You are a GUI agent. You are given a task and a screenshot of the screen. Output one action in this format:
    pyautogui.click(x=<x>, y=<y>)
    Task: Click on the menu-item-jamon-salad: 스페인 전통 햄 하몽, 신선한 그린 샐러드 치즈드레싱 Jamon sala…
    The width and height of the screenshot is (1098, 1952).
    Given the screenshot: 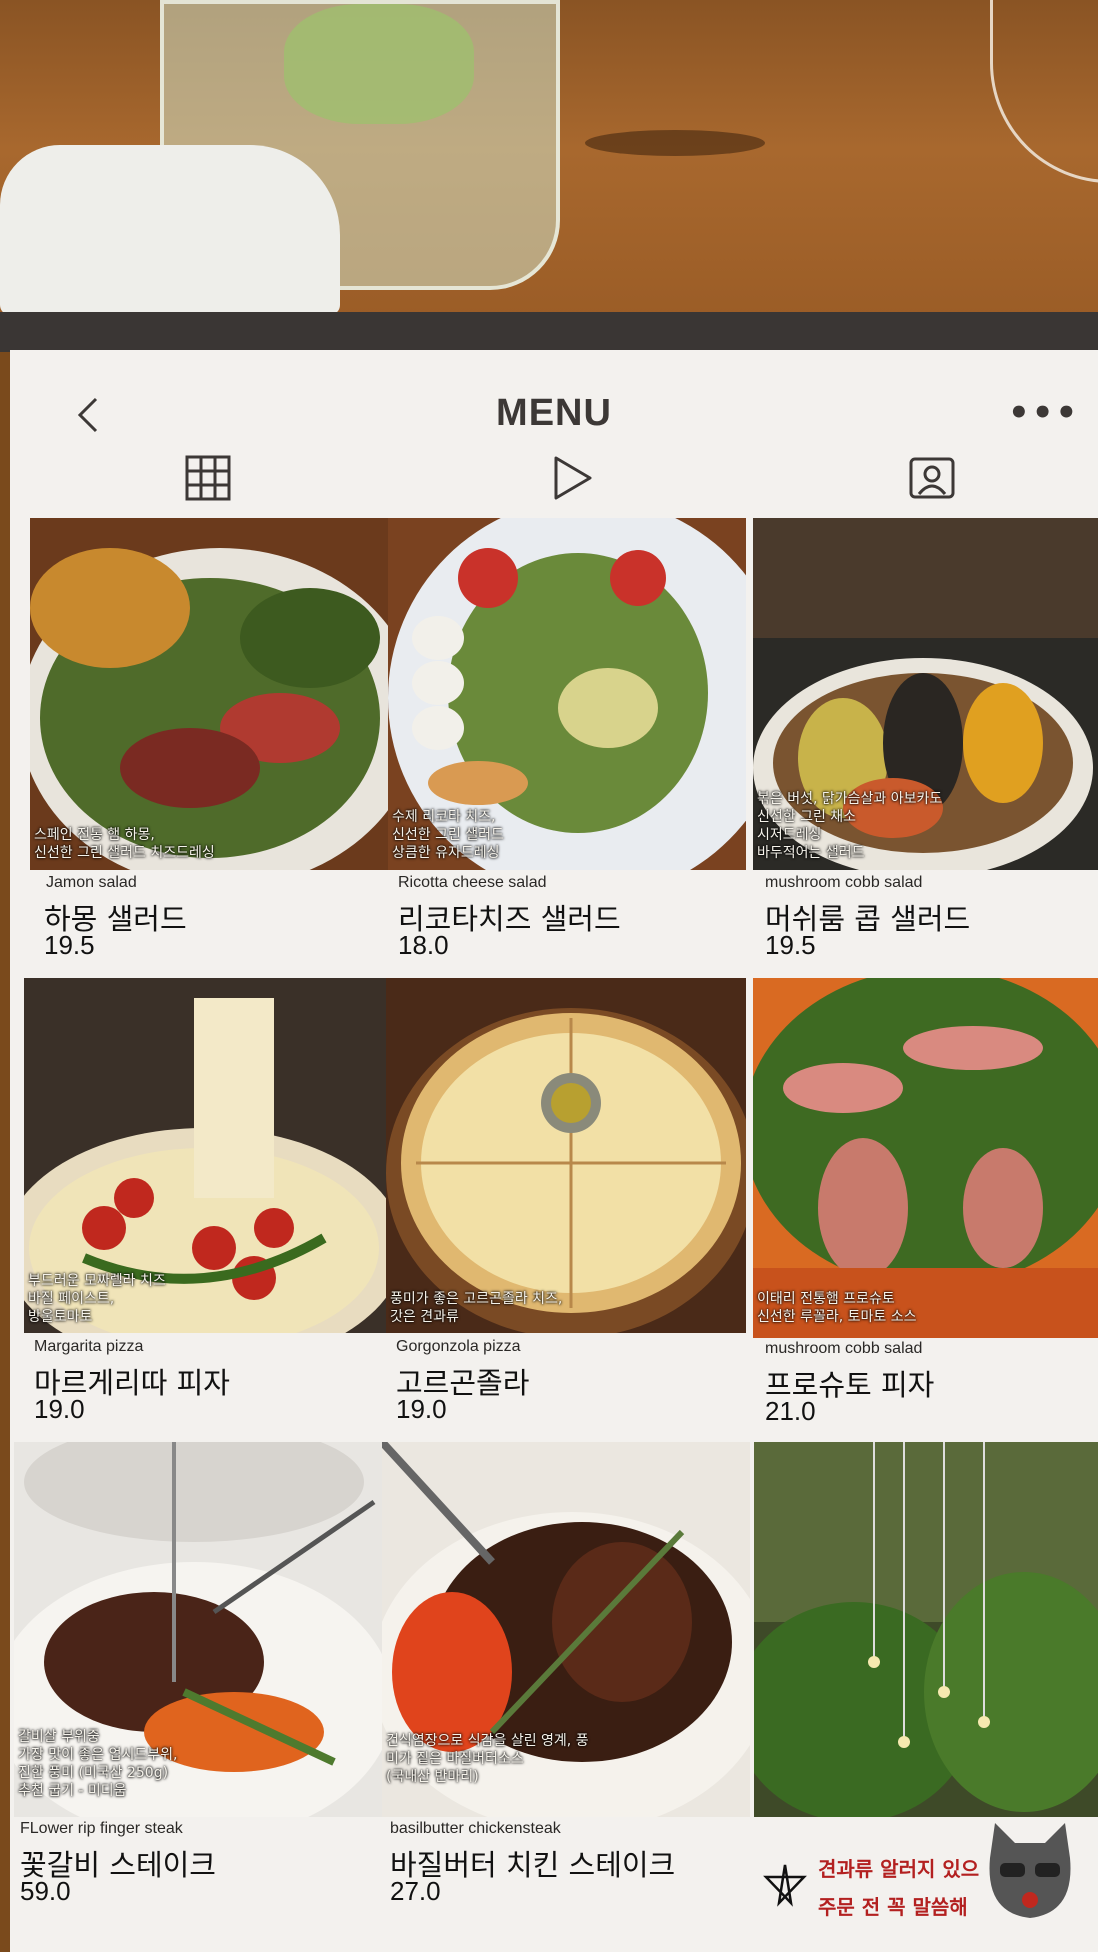 What is the action you would take?
    pyautogui.click(x=212, y=739)
    